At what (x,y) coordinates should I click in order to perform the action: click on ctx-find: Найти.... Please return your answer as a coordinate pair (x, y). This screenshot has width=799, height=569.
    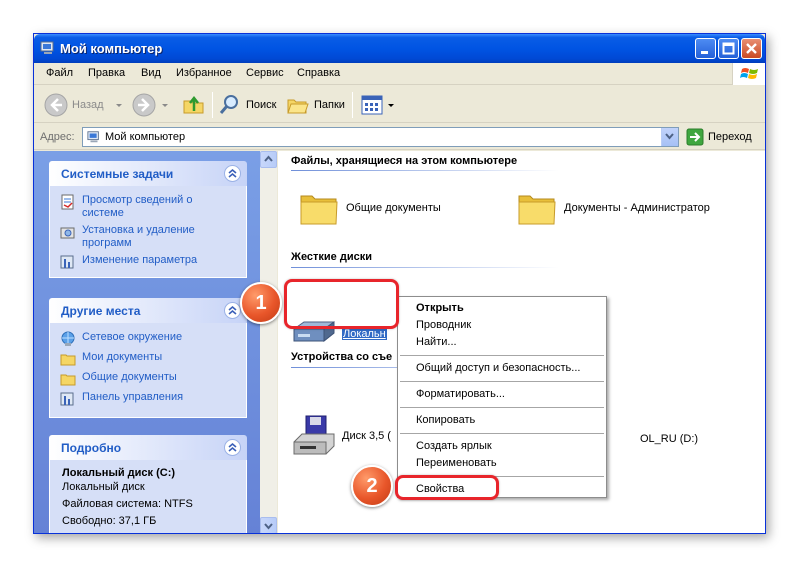
    Looking at the image, I should click on (436, 342).